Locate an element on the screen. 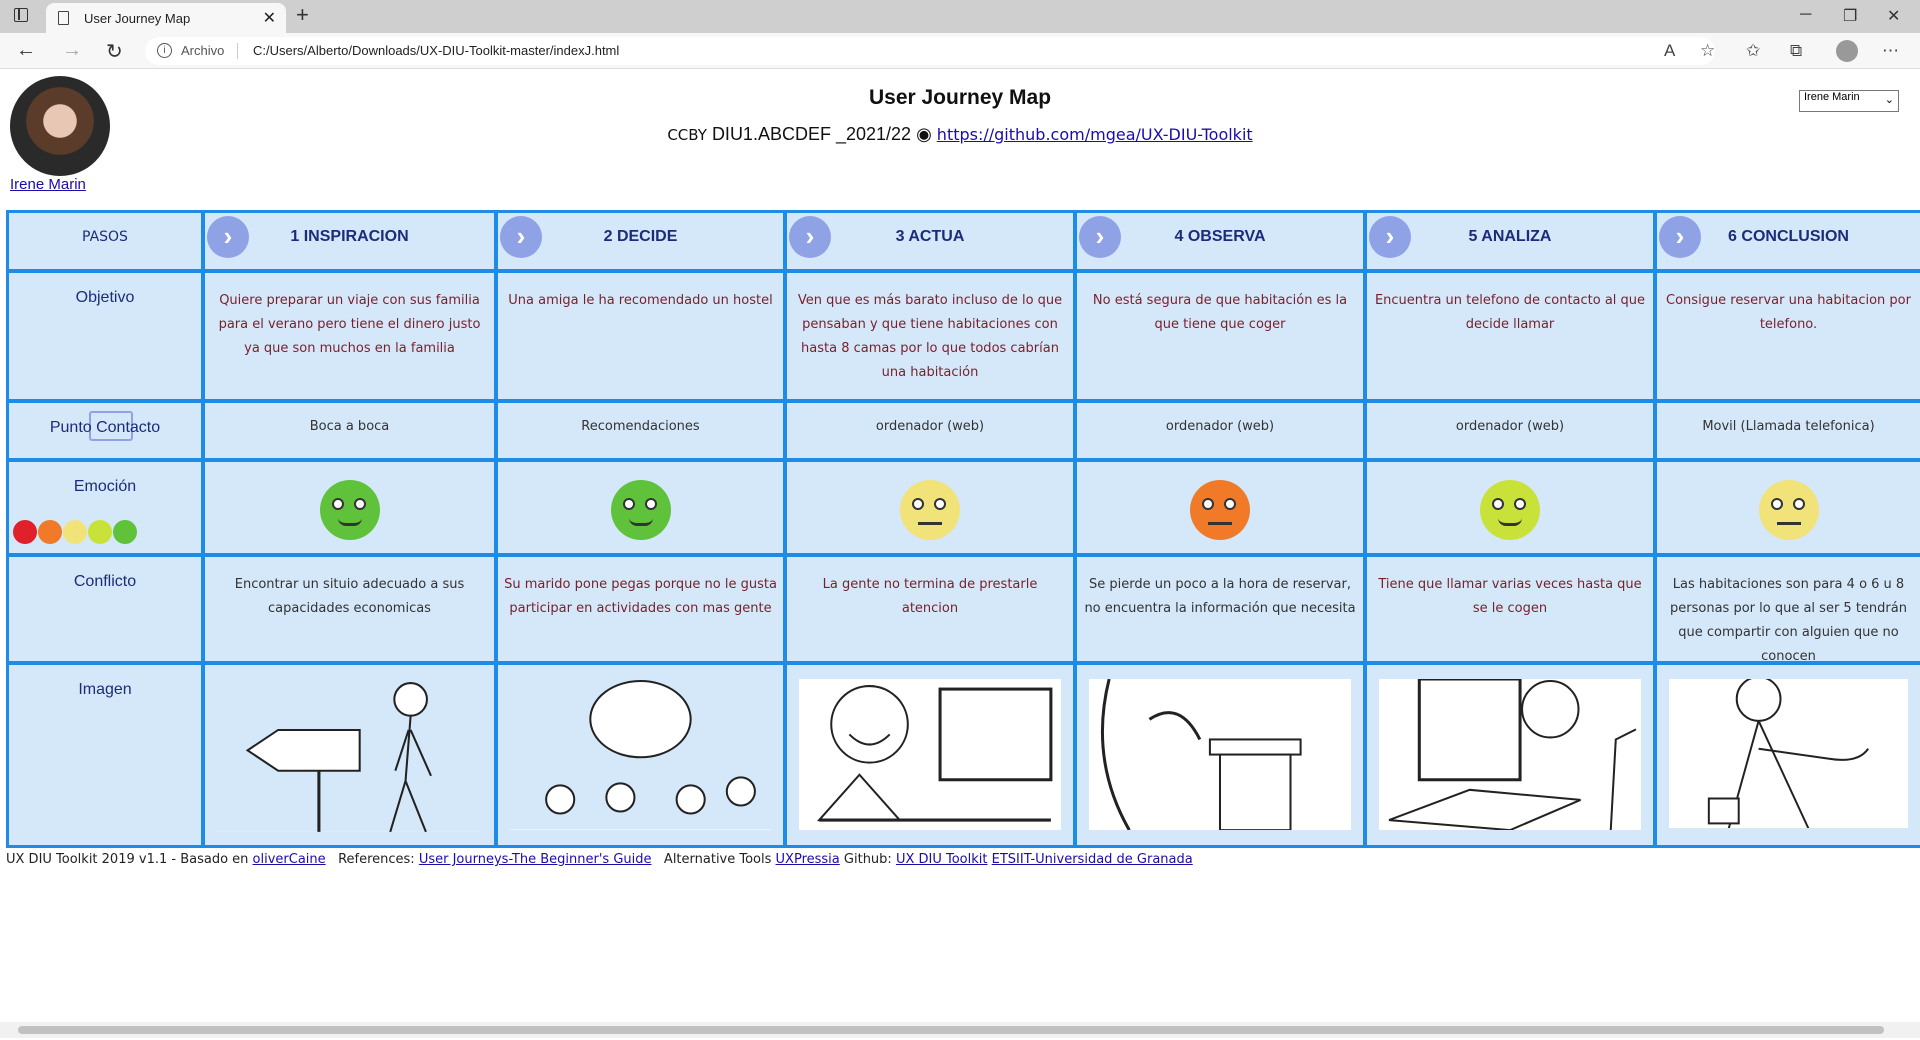 The width and height of the screenshot is (1920, 1040). favorite-icon: ☆ is located at coordinates (1707, 51).